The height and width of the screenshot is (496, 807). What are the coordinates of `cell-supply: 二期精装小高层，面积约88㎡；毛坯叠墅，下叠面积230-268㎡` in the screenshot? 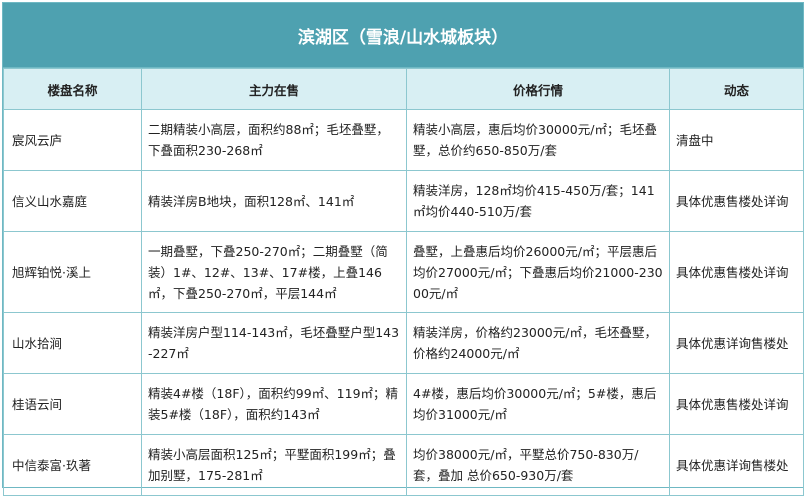 It's located at (274, 140).